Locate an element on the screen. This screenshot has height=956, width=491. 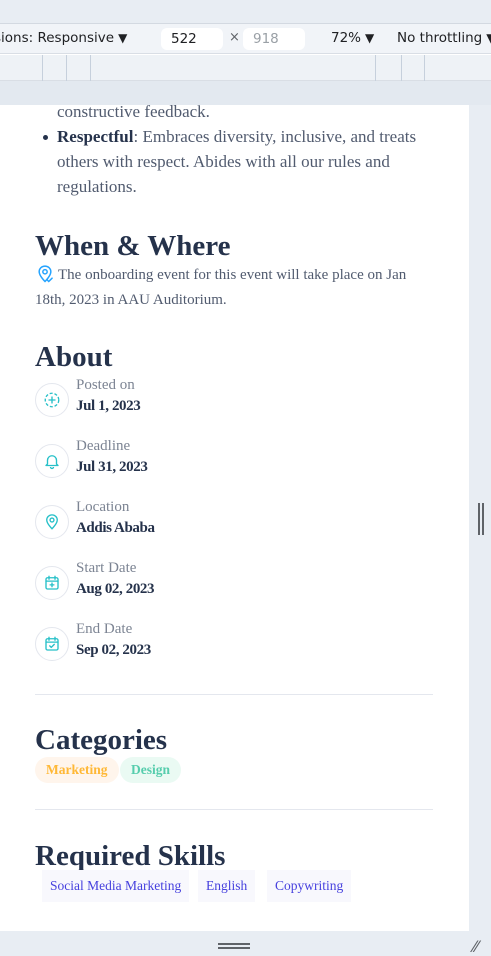
height-input: 918 is located at coordinates (274, 39).